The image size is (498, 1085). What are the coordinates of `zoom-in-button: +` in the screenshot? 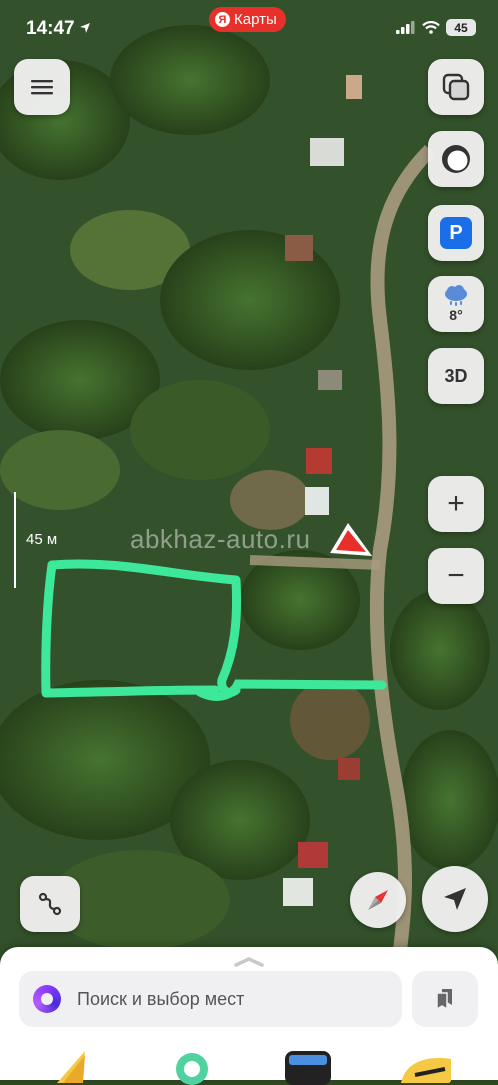 It's located at (456, 504).